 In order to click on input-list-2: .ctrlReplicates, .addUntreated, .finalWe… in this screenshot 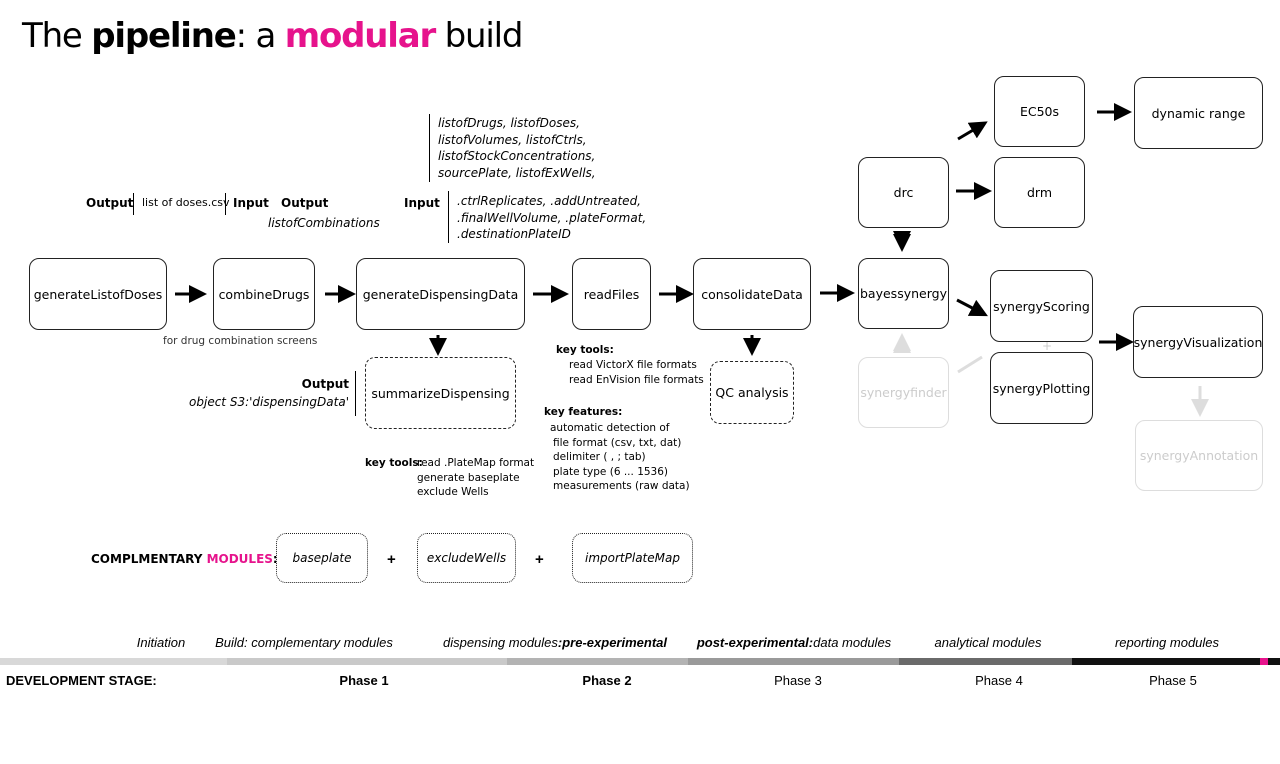, I will do `click(551, 218)`.